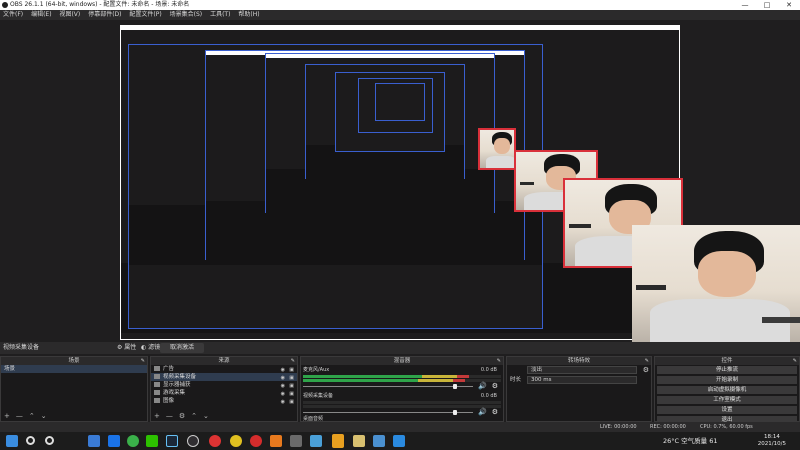  Describe the element at coordinates (169, 369) in the screenshot. I see `source-label: 广告` at that location.